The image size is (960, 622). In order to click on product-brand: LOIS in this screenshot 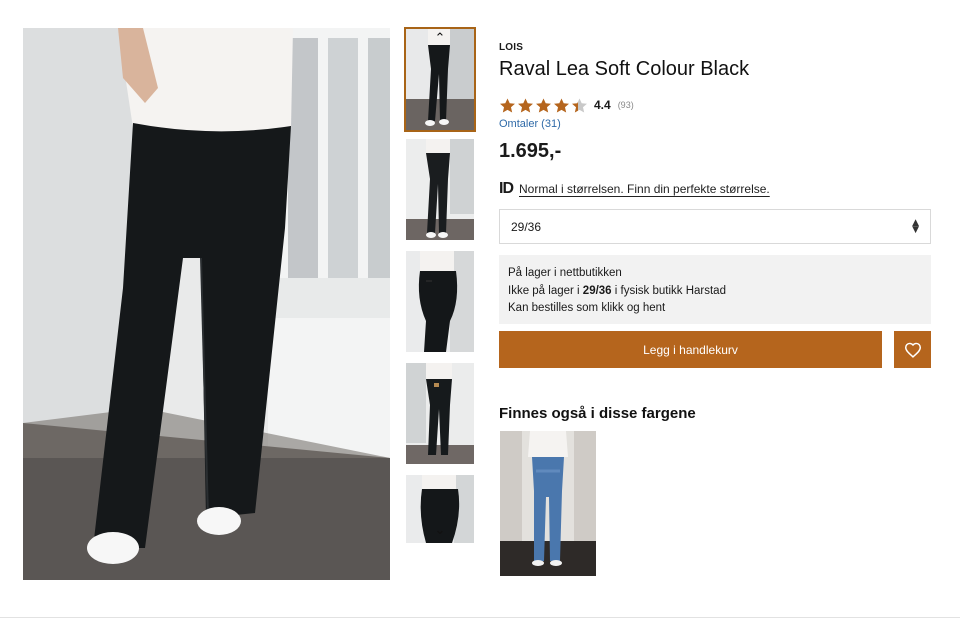, I will do `click(511, 47)`.